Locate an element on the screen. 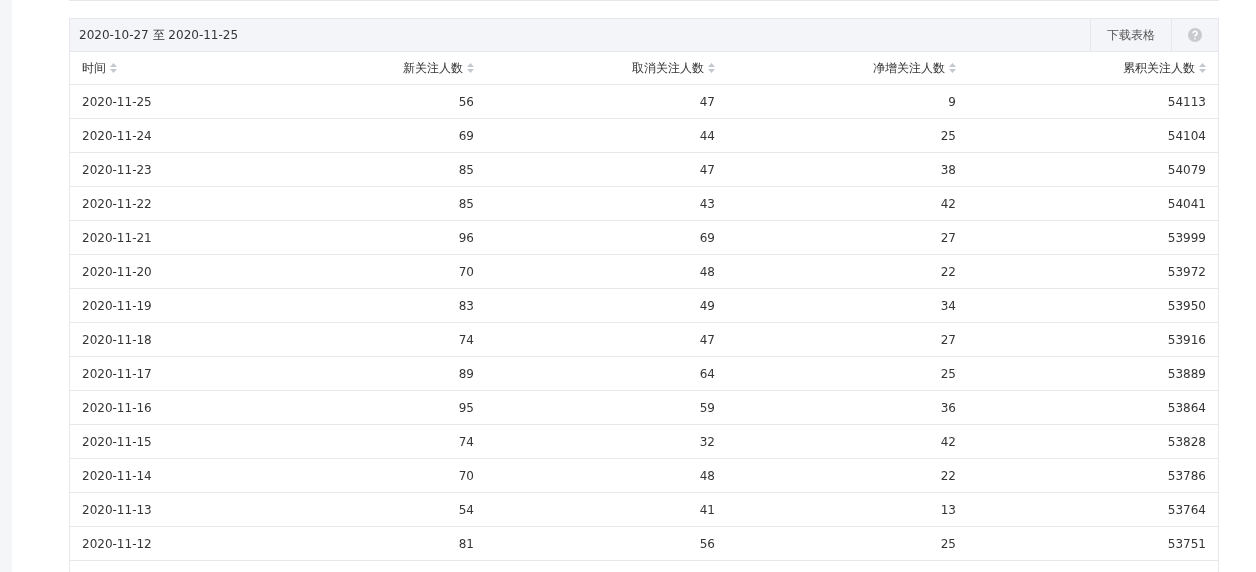  table-cell-text: 54104 is located at coordinates (1186, 136).